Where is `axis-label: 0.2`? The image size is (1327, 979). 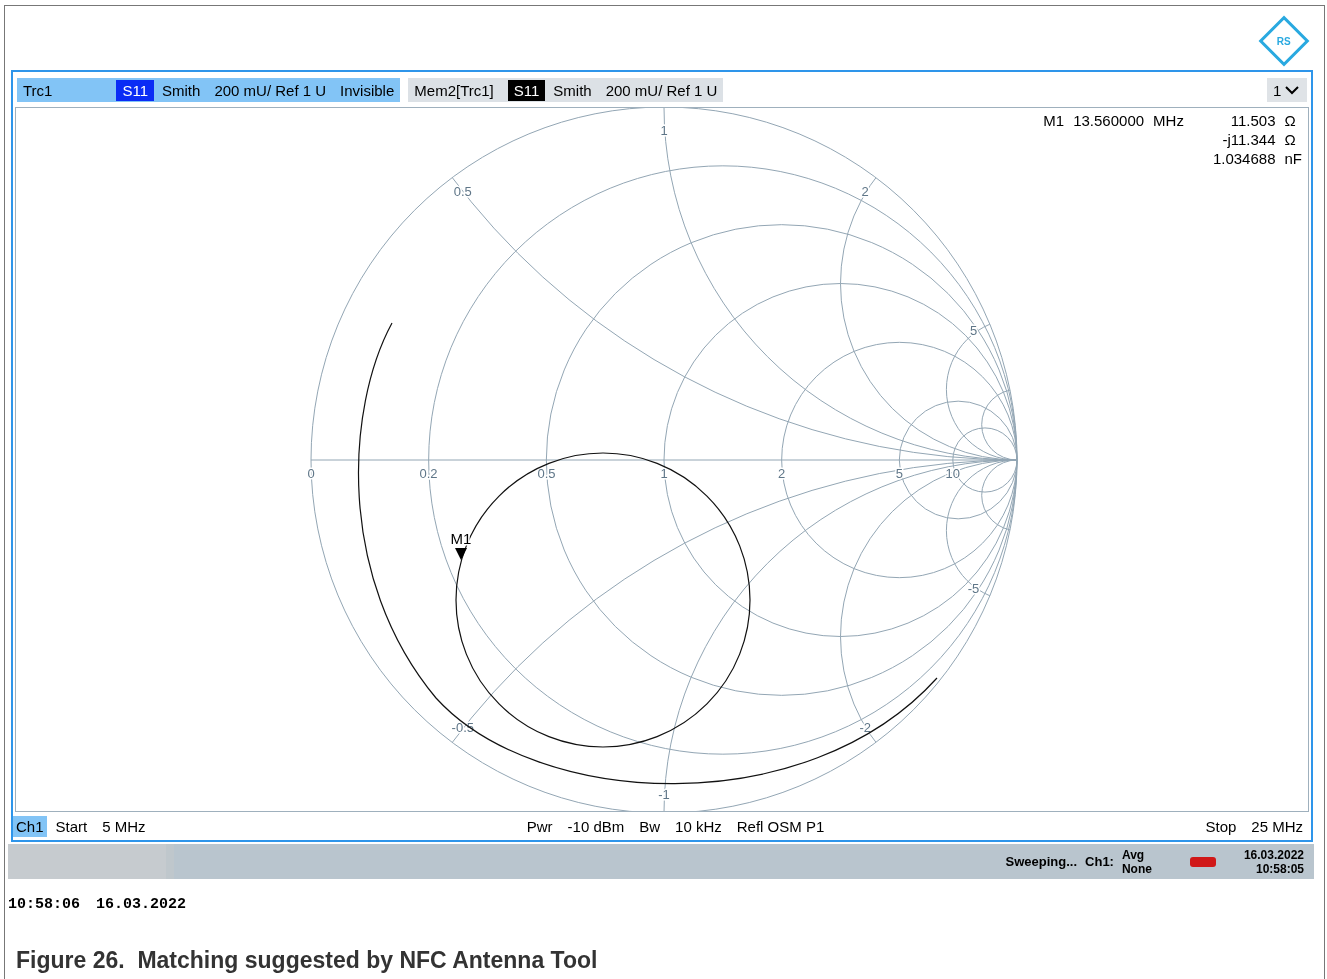 axis-label: 0.2 is located at coordinates (428, 473).